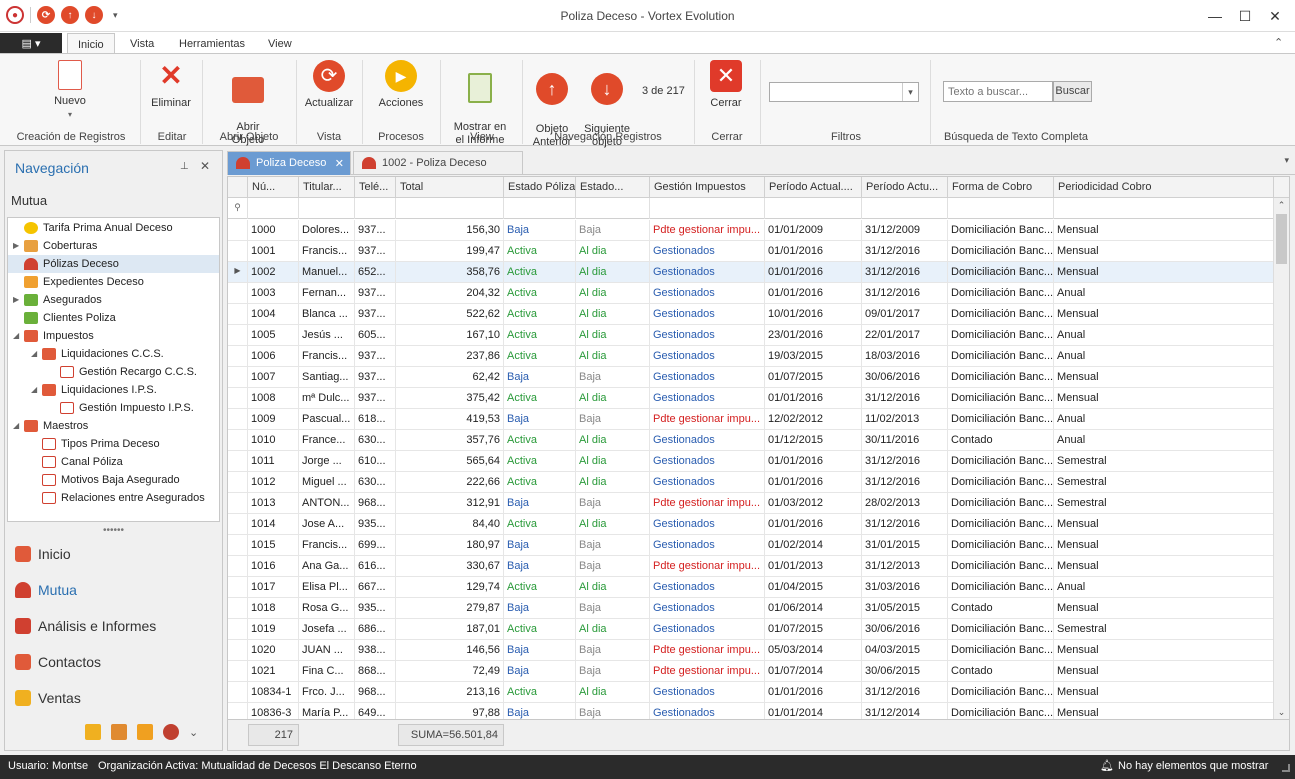  I want to click on tree-item: Gestión Impuesto I.P.S., so click(127, 408).